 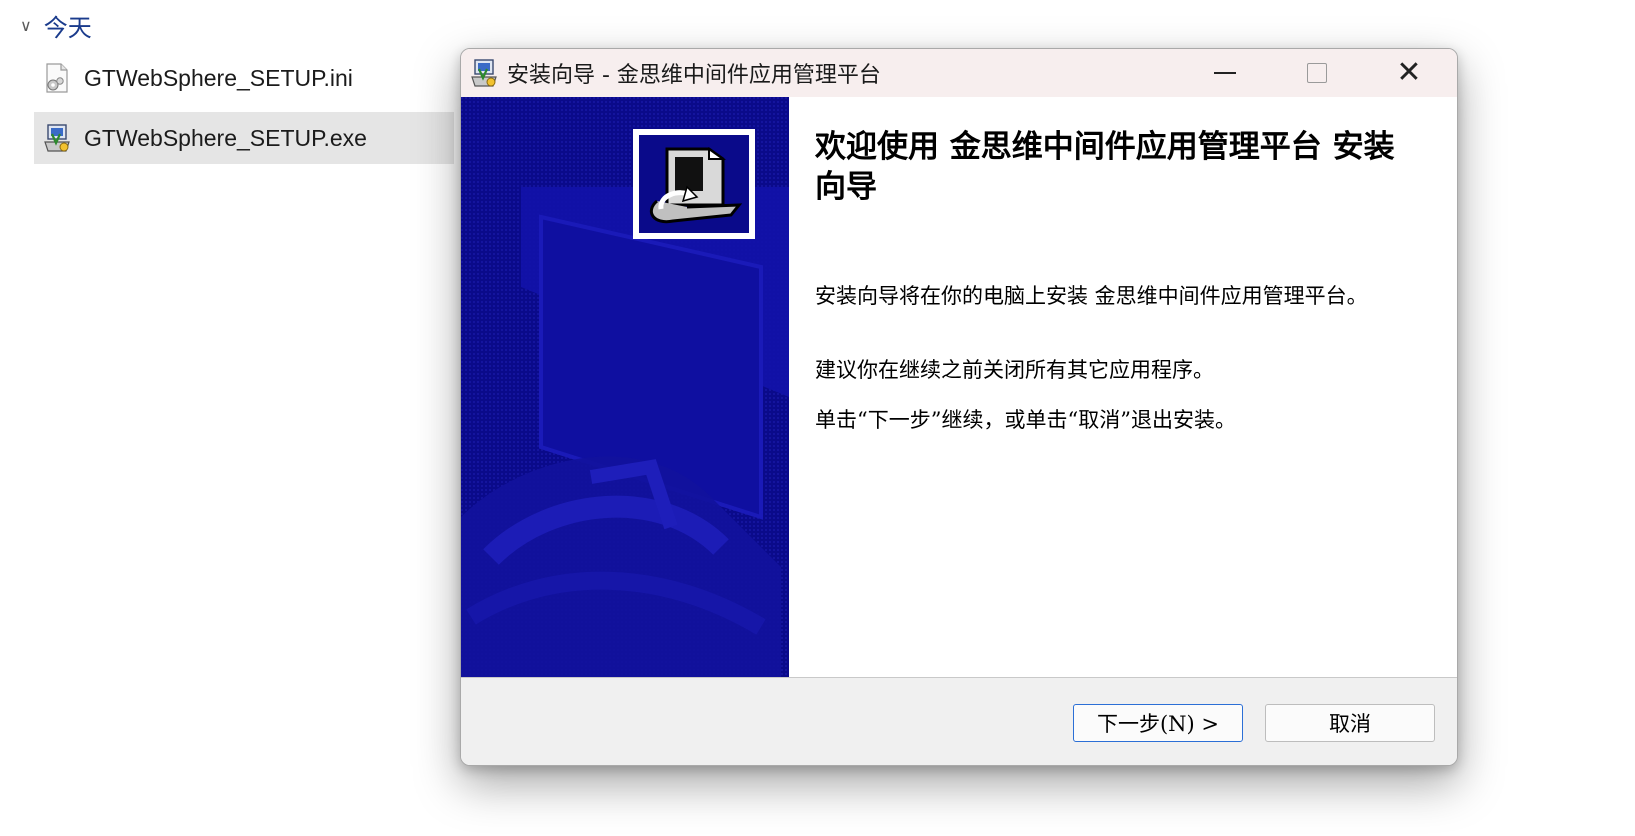 What do you see at coordinates (67, 27) in the screenshot?
I see `group-title: 今天` at bounding box center [67, 27].